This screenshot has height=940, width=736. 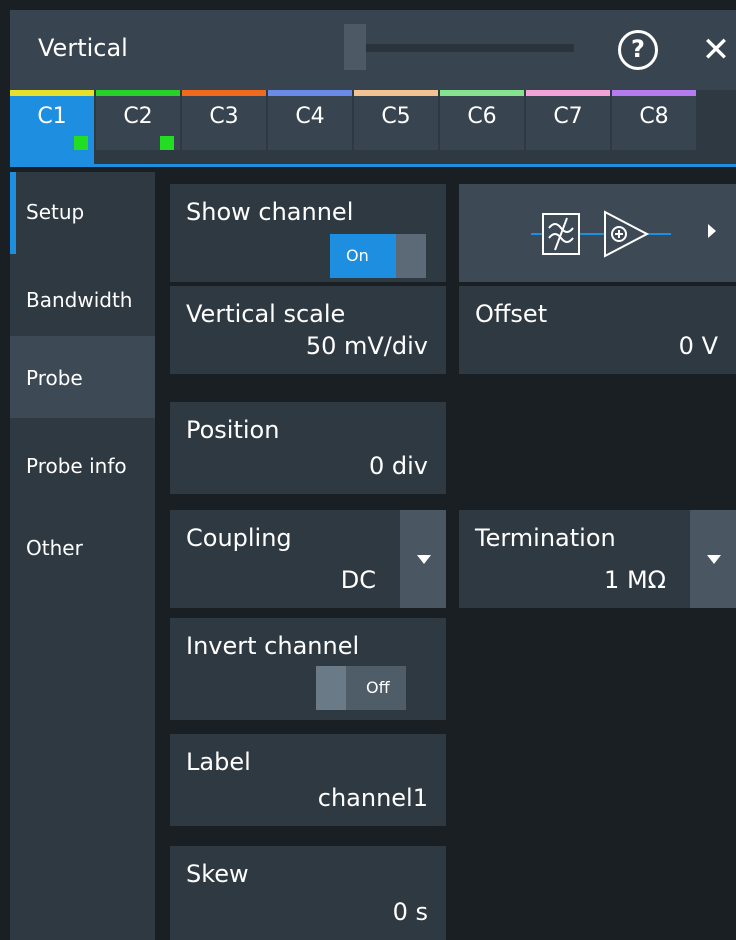 I want to click on sidebar-item-label: Other, so click(x=54, y=548).